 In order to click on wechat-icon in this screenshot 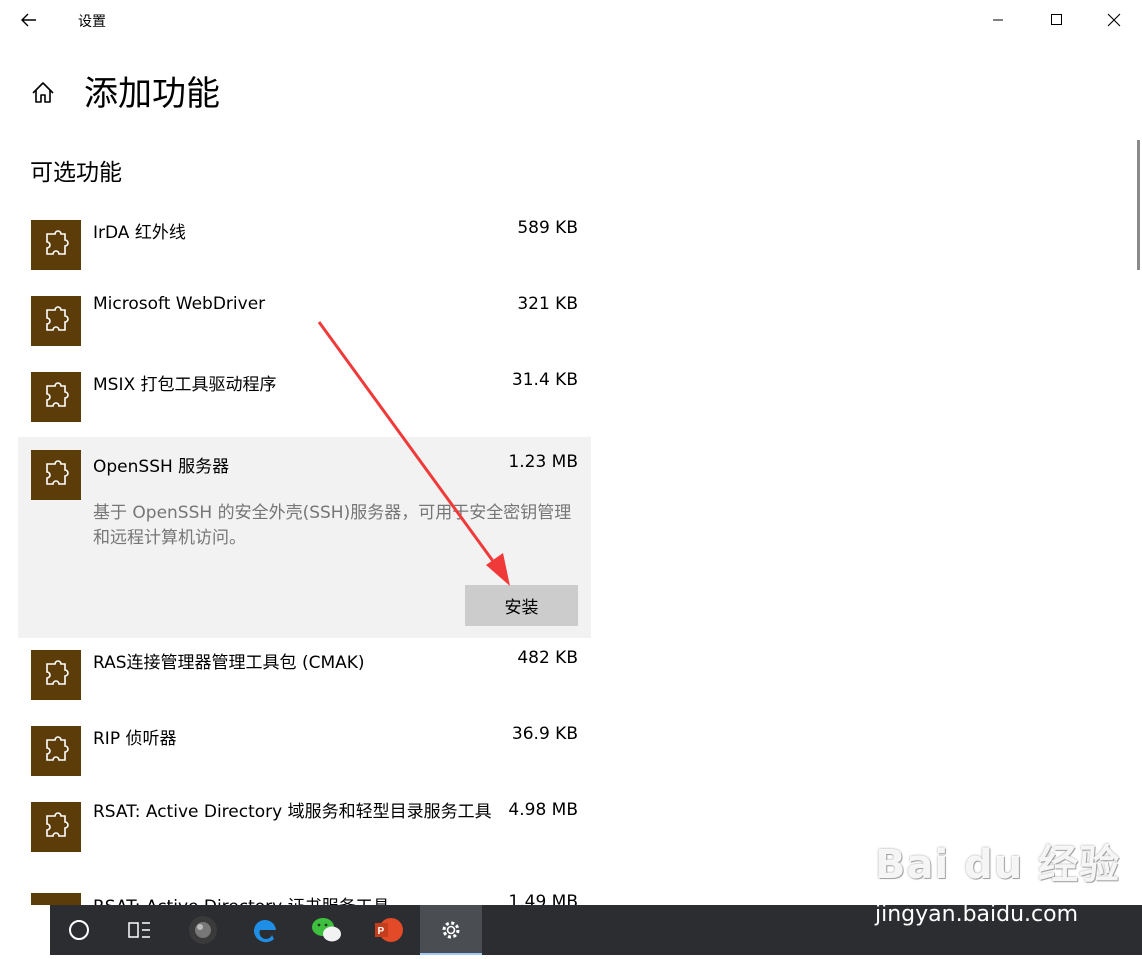, I will do `click(326, 930)`.